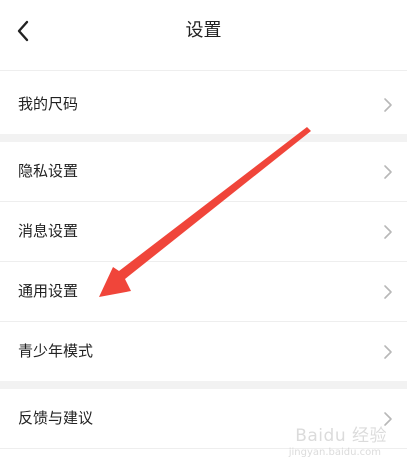  What do you see at coordinates (56, 351) in the screenshot?
I see `settings-item-label: 青少年模式` at bounding box center [56, 351].